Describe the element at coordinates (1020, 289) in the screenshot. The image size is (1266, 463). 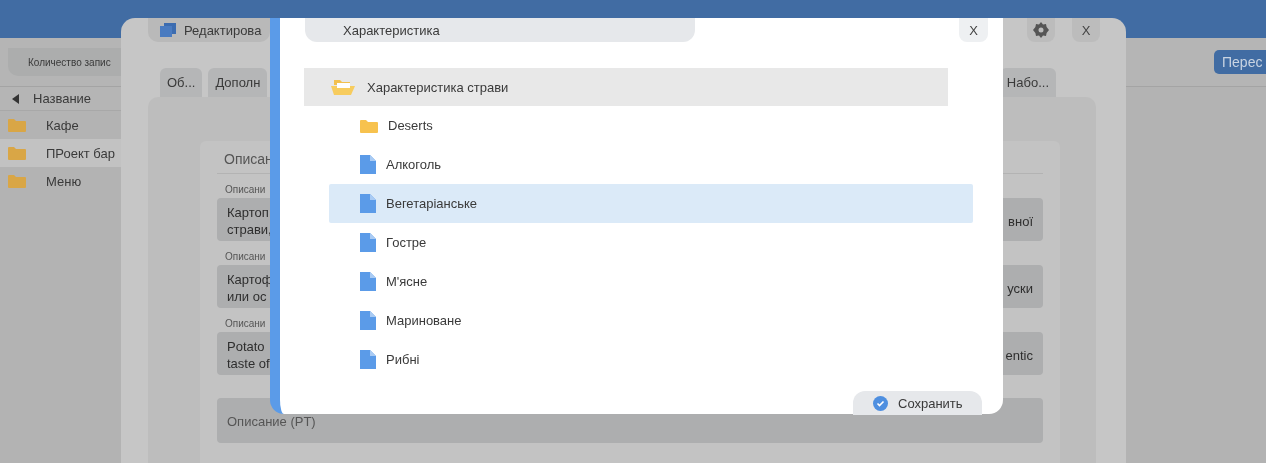
I see `text-line: уски` at that location.